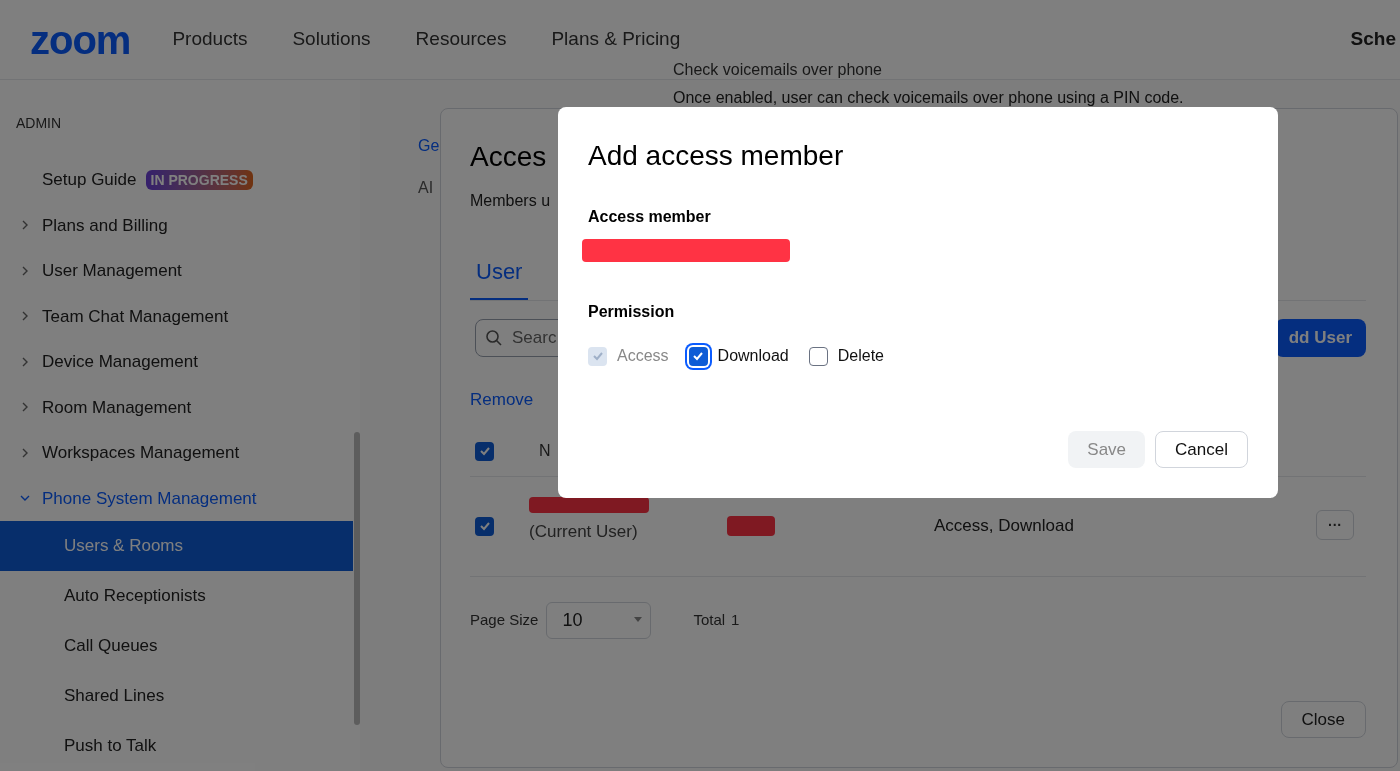 The image size is (1400, 771). I want to click on modal-title: Add access member, so click(716, 156).